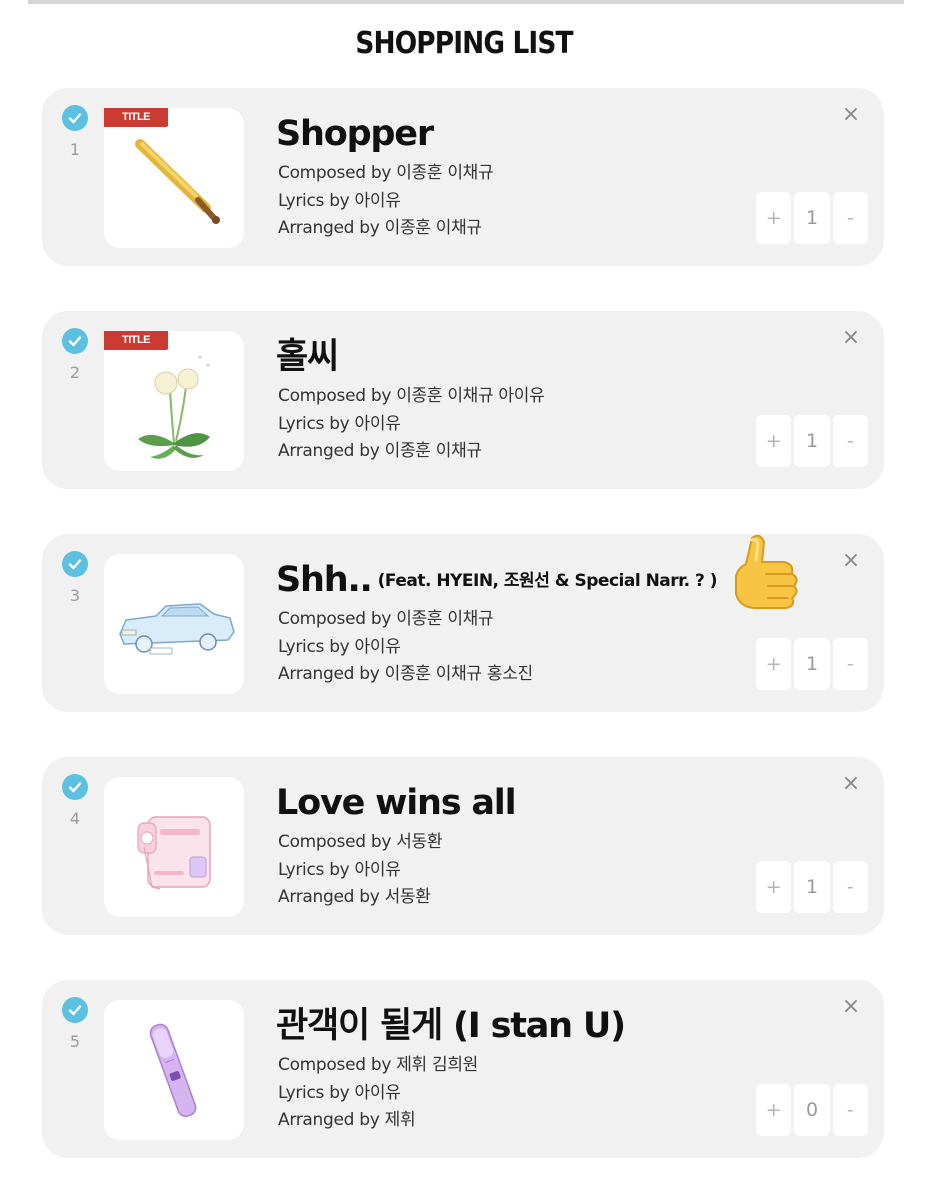 The height and width of the screenshot is (1200, 928). What do you see at coordinates (174, 853) in the screenshot?
I see `camcorder-icon` at bounding box center [174, 853].